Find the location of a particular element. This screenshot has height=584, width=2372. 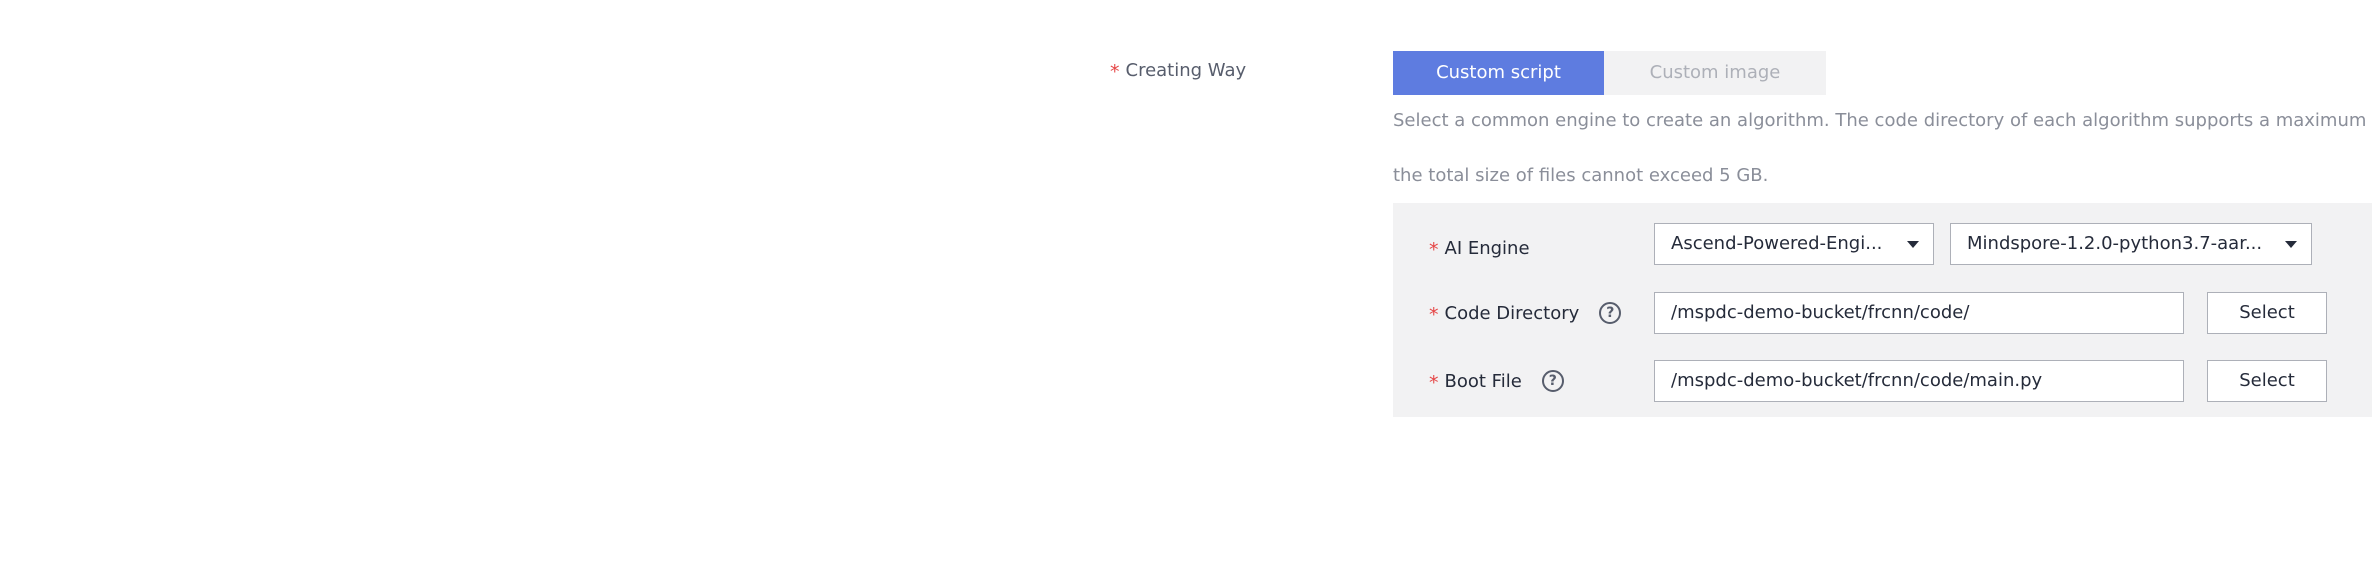

ai-engine-label: * AI Engine is located at coordinates (1479, 248).